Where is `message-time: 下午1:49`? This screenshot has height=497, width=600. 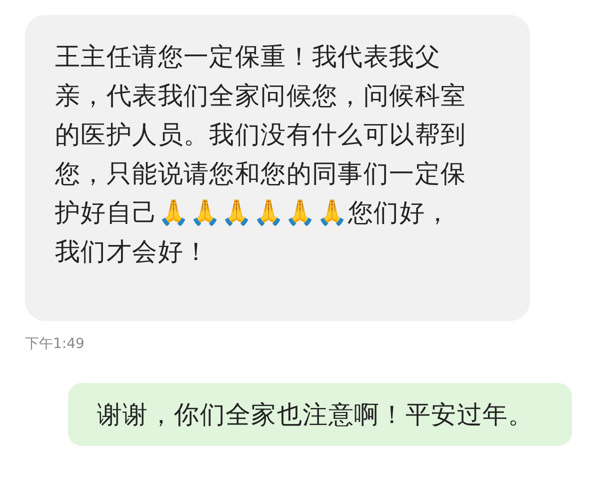
message-time: 下午1:49 is located at coordinates (54, 344).